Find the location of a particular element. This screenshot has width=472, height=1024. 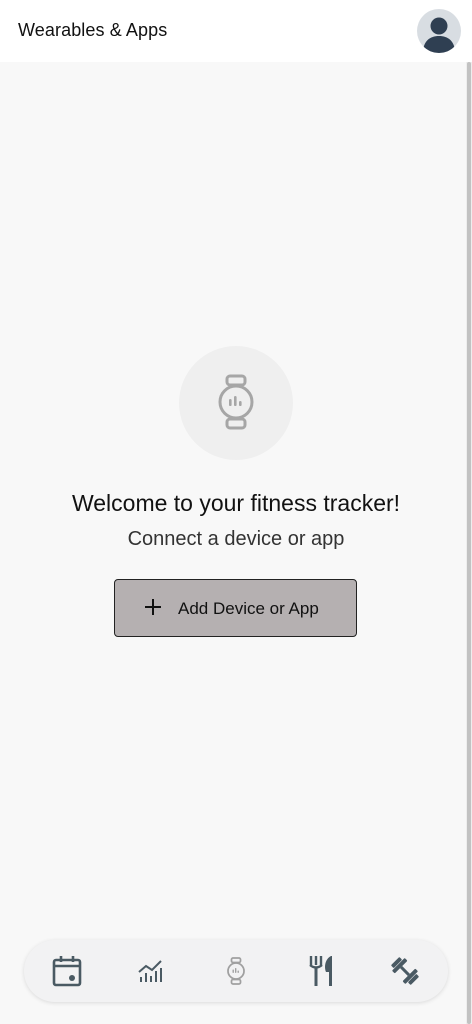

hero-watch-badge is located at coordinates (236, 403).